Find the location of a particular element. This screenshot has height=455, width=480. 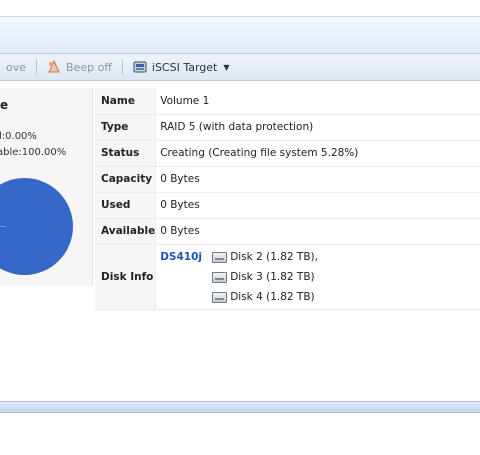

name-label: Name is located at coordinates (126, 101).